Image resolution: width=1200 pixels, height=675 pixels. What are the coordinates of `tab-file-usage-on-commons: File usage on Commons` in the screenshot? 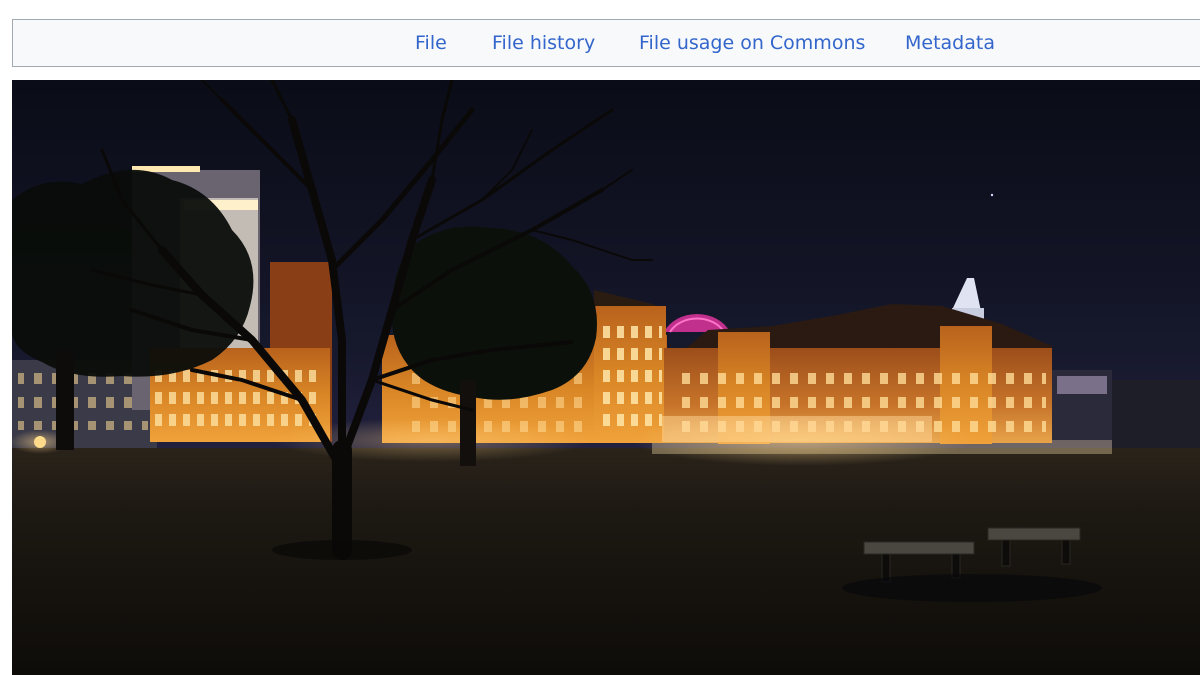 It's located at (752, 44).